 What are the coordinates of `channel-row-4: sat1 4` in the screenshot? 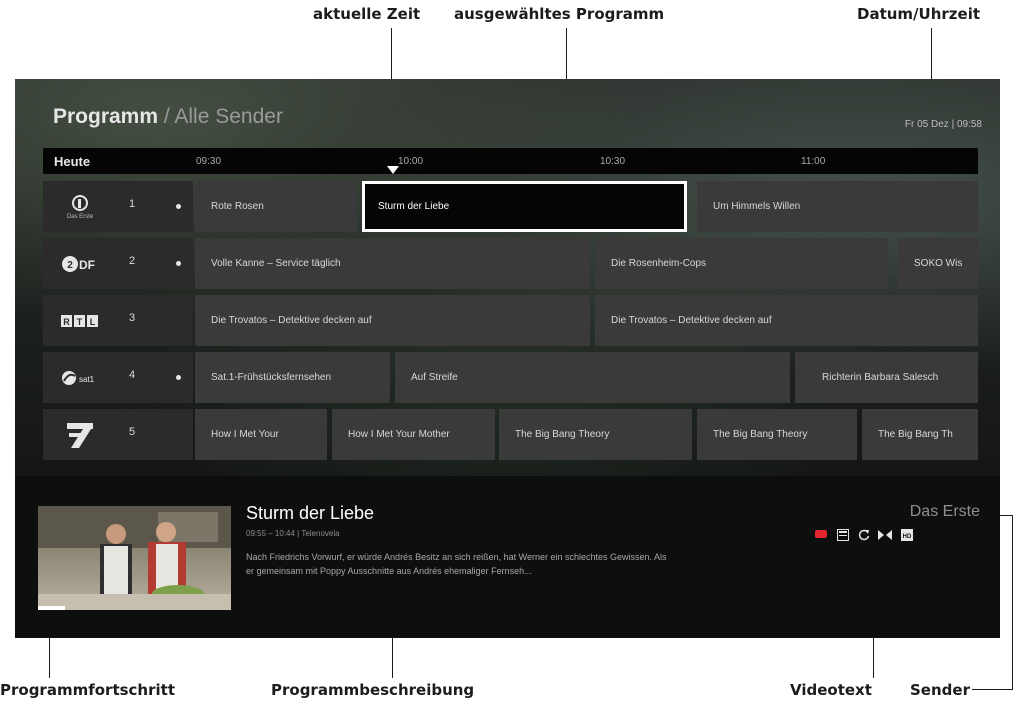 It's located at (118, 377).